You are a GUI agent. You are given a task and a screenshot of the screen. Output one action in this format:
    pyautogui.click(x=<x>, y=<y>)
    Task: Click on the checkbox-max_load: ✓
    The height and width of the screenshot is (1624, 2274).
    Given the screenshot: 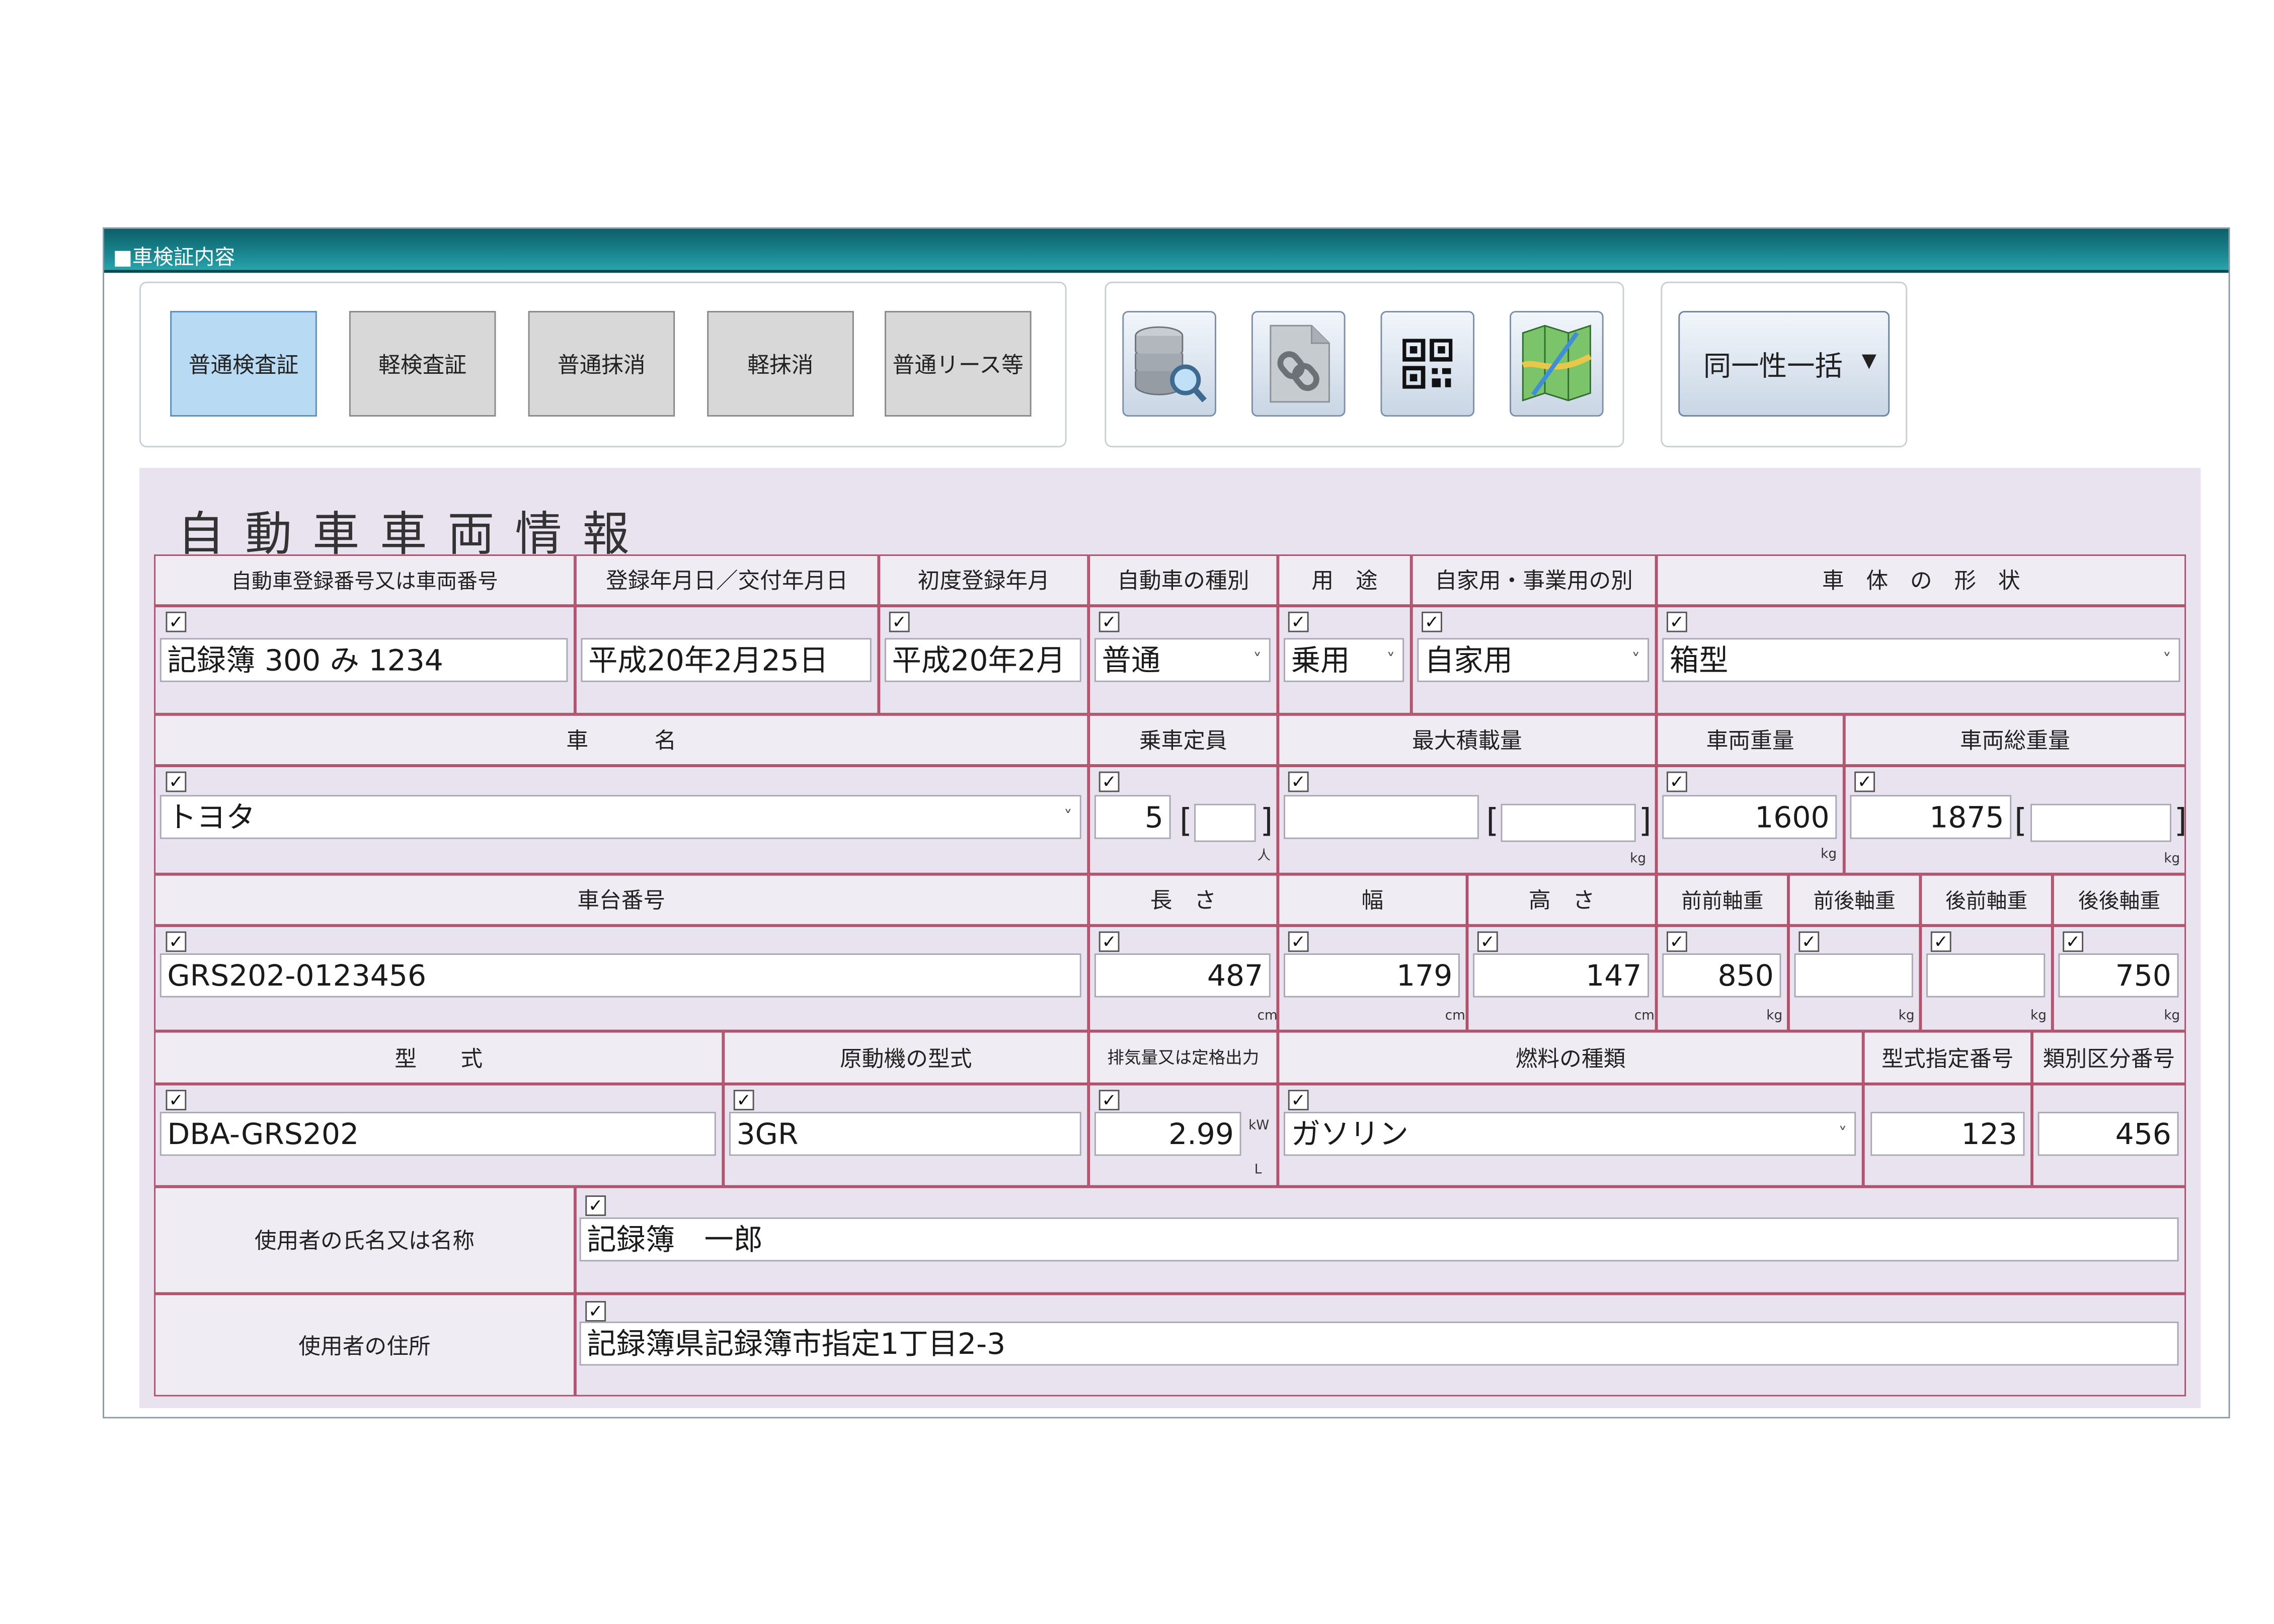 What is the action you would take?
    pyautogui.click(x=1298, y=781)
    